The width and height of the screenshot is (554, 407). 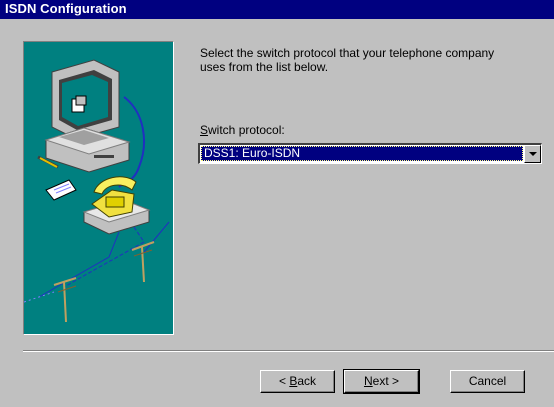 What do you see at coordinates (284, 381) in the screenshot?
I see `back-prefix: <` at bounding box center [284, 381].